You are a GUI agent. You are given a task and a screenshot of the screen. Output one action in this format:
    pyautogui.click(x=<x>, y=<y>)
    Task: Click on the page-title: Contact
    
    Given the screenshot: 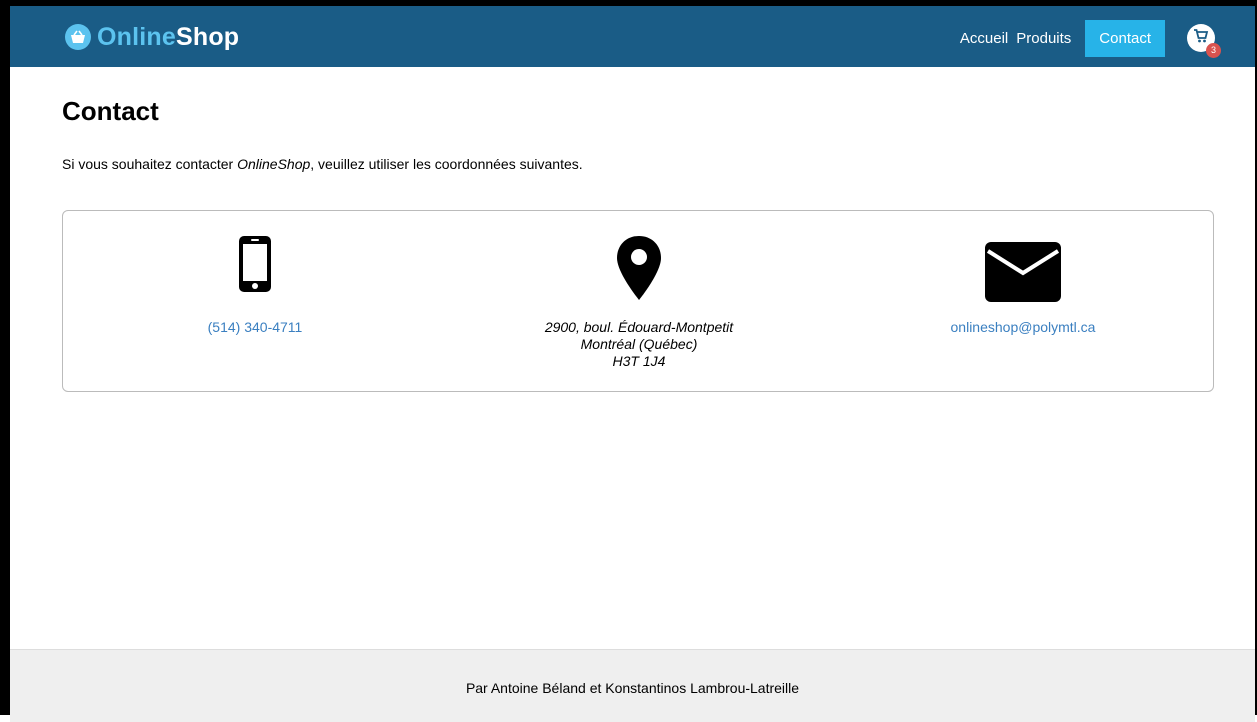 What is the action you would take?
    pyautogui.click(x=110, y=111)
    